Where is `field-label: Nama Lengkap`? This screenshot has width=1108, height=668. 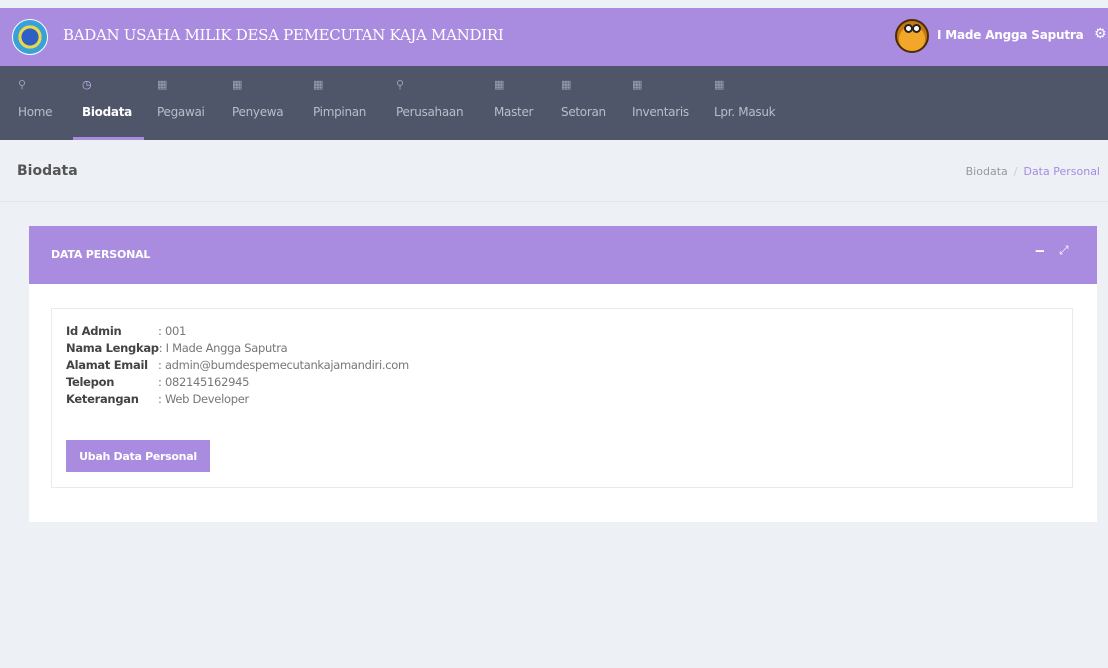 field-label: Nama Lengkap is located at coordinates (112, 348).